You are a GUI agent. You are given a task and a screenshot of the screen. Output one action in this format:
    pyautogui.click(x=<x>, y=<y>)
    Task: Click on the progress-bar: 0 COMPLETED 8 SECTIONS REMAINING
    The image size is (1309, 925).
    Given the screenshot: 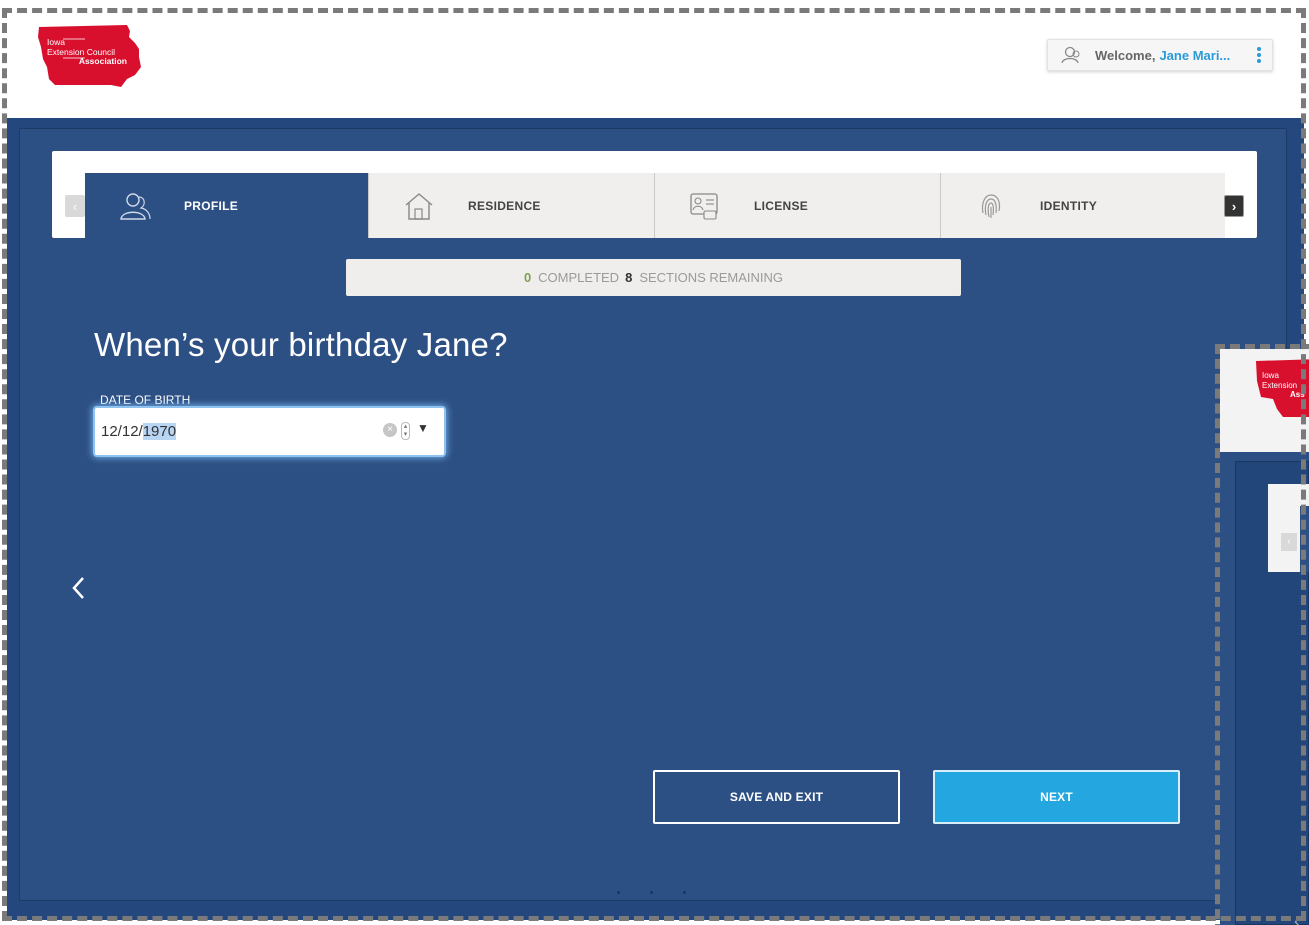 What is the action you would take?
    pyautogui.click(x=653, y=277)
    